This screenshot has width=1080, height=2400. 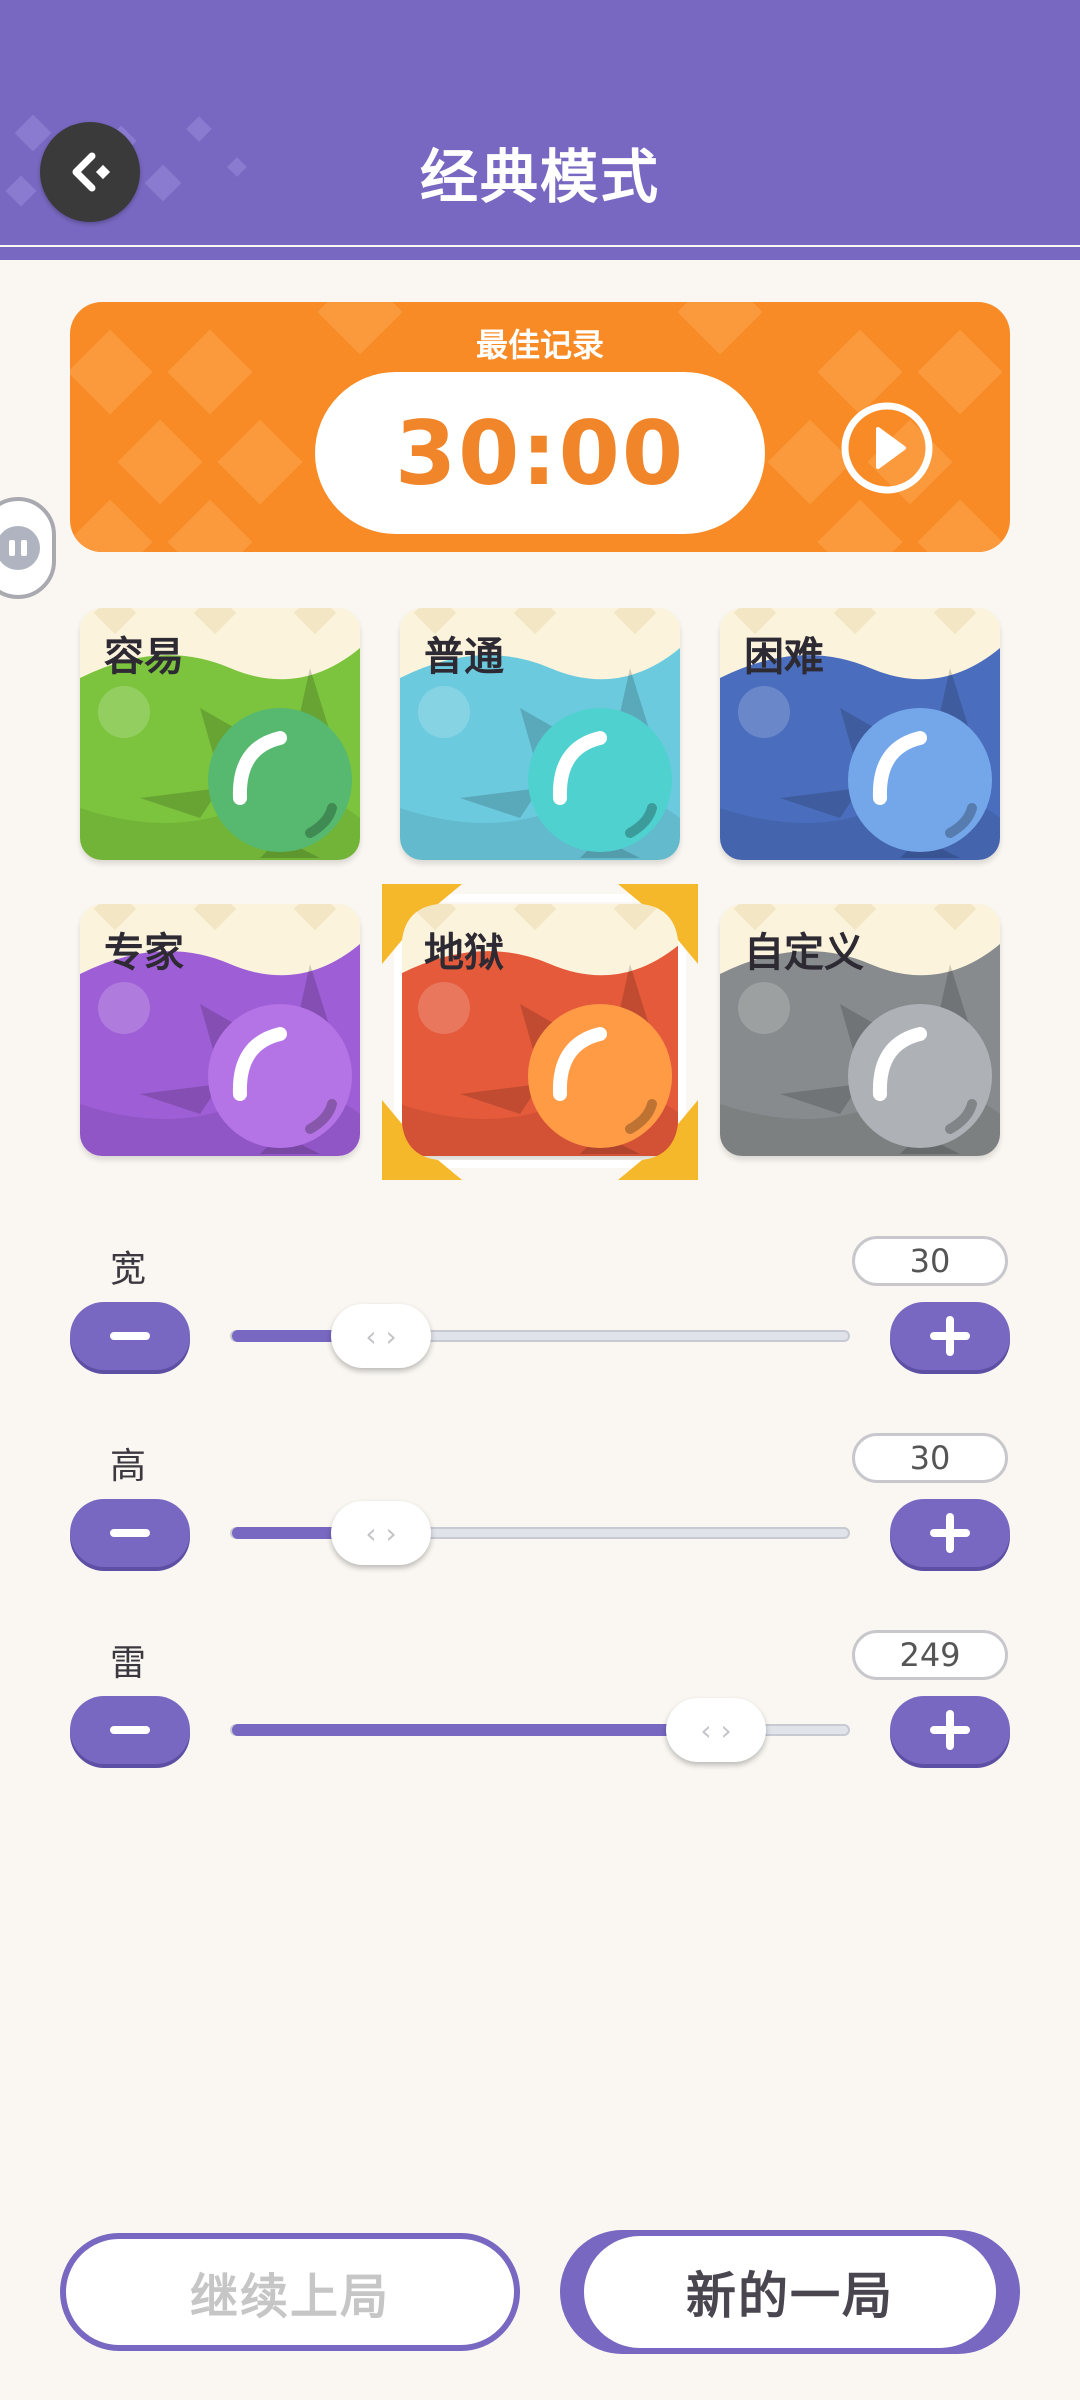 I want to click on setting-label: 高, so click(x=128, y=1466).